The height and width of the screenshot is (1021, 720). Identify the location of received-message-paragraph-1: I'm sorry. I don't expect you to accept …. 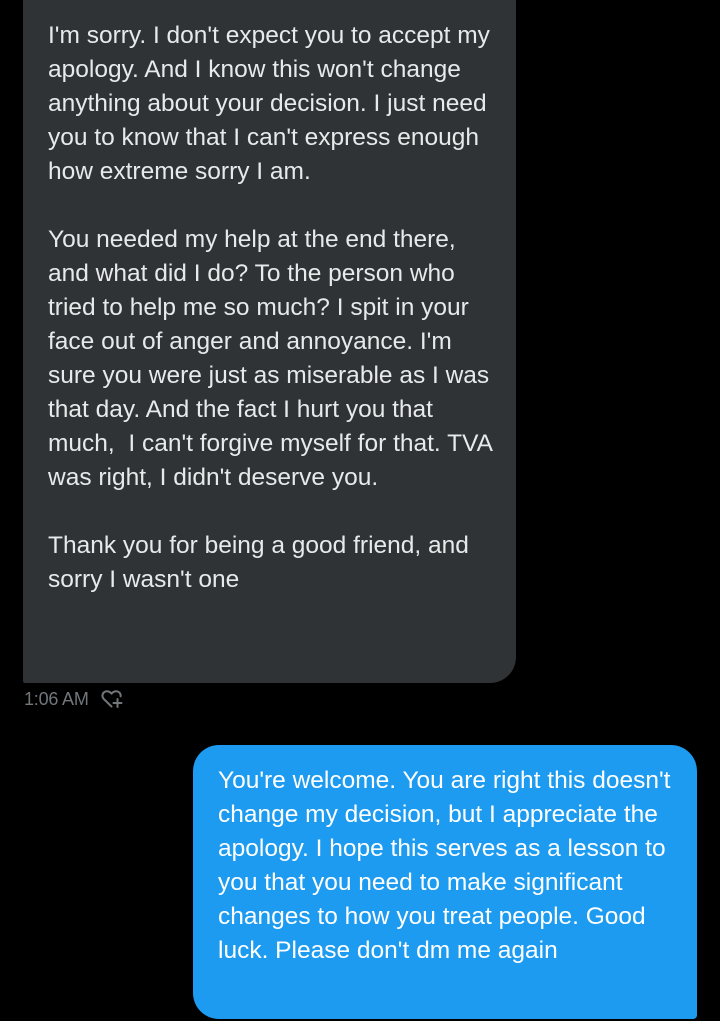
(272, 103).